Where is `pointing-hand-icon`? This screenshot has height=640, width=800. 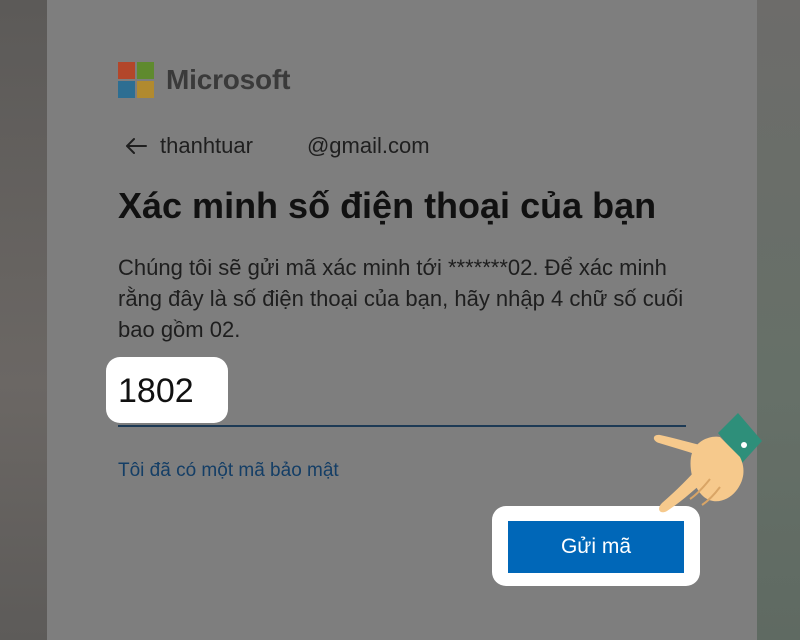 pointing-hand-icon is located at coordinates (707, 463).